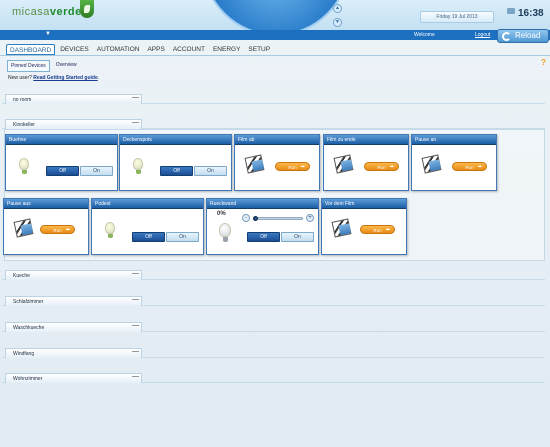 This screenshot has height=447, width=550. I want to click on device-card-deckenspots: Deckenspots Off On, so click(175, 162).